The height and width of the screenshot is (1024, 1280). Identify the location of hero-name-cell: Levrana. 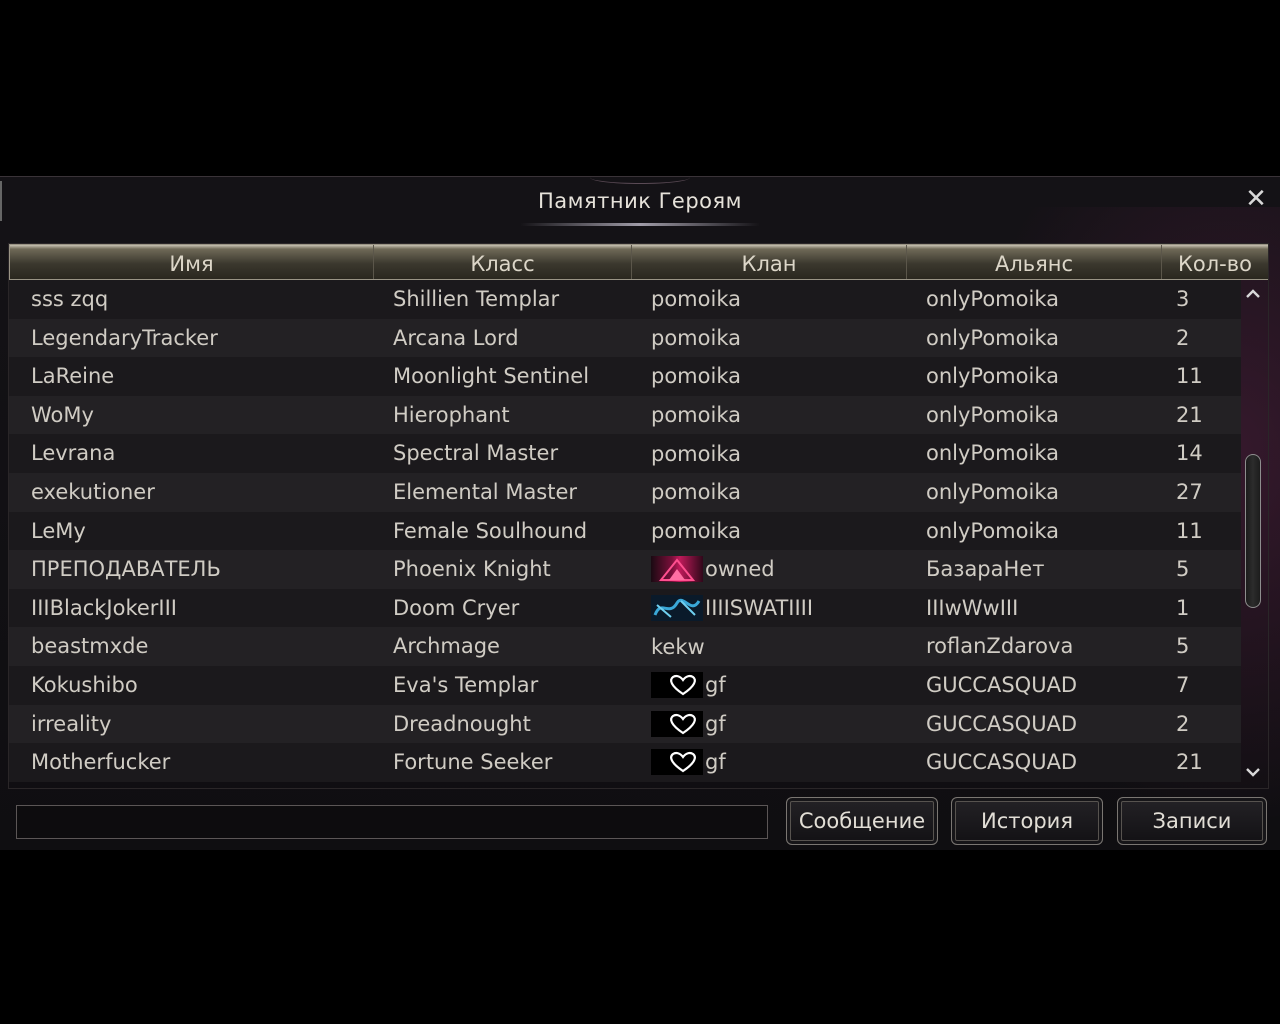
(73, 453).